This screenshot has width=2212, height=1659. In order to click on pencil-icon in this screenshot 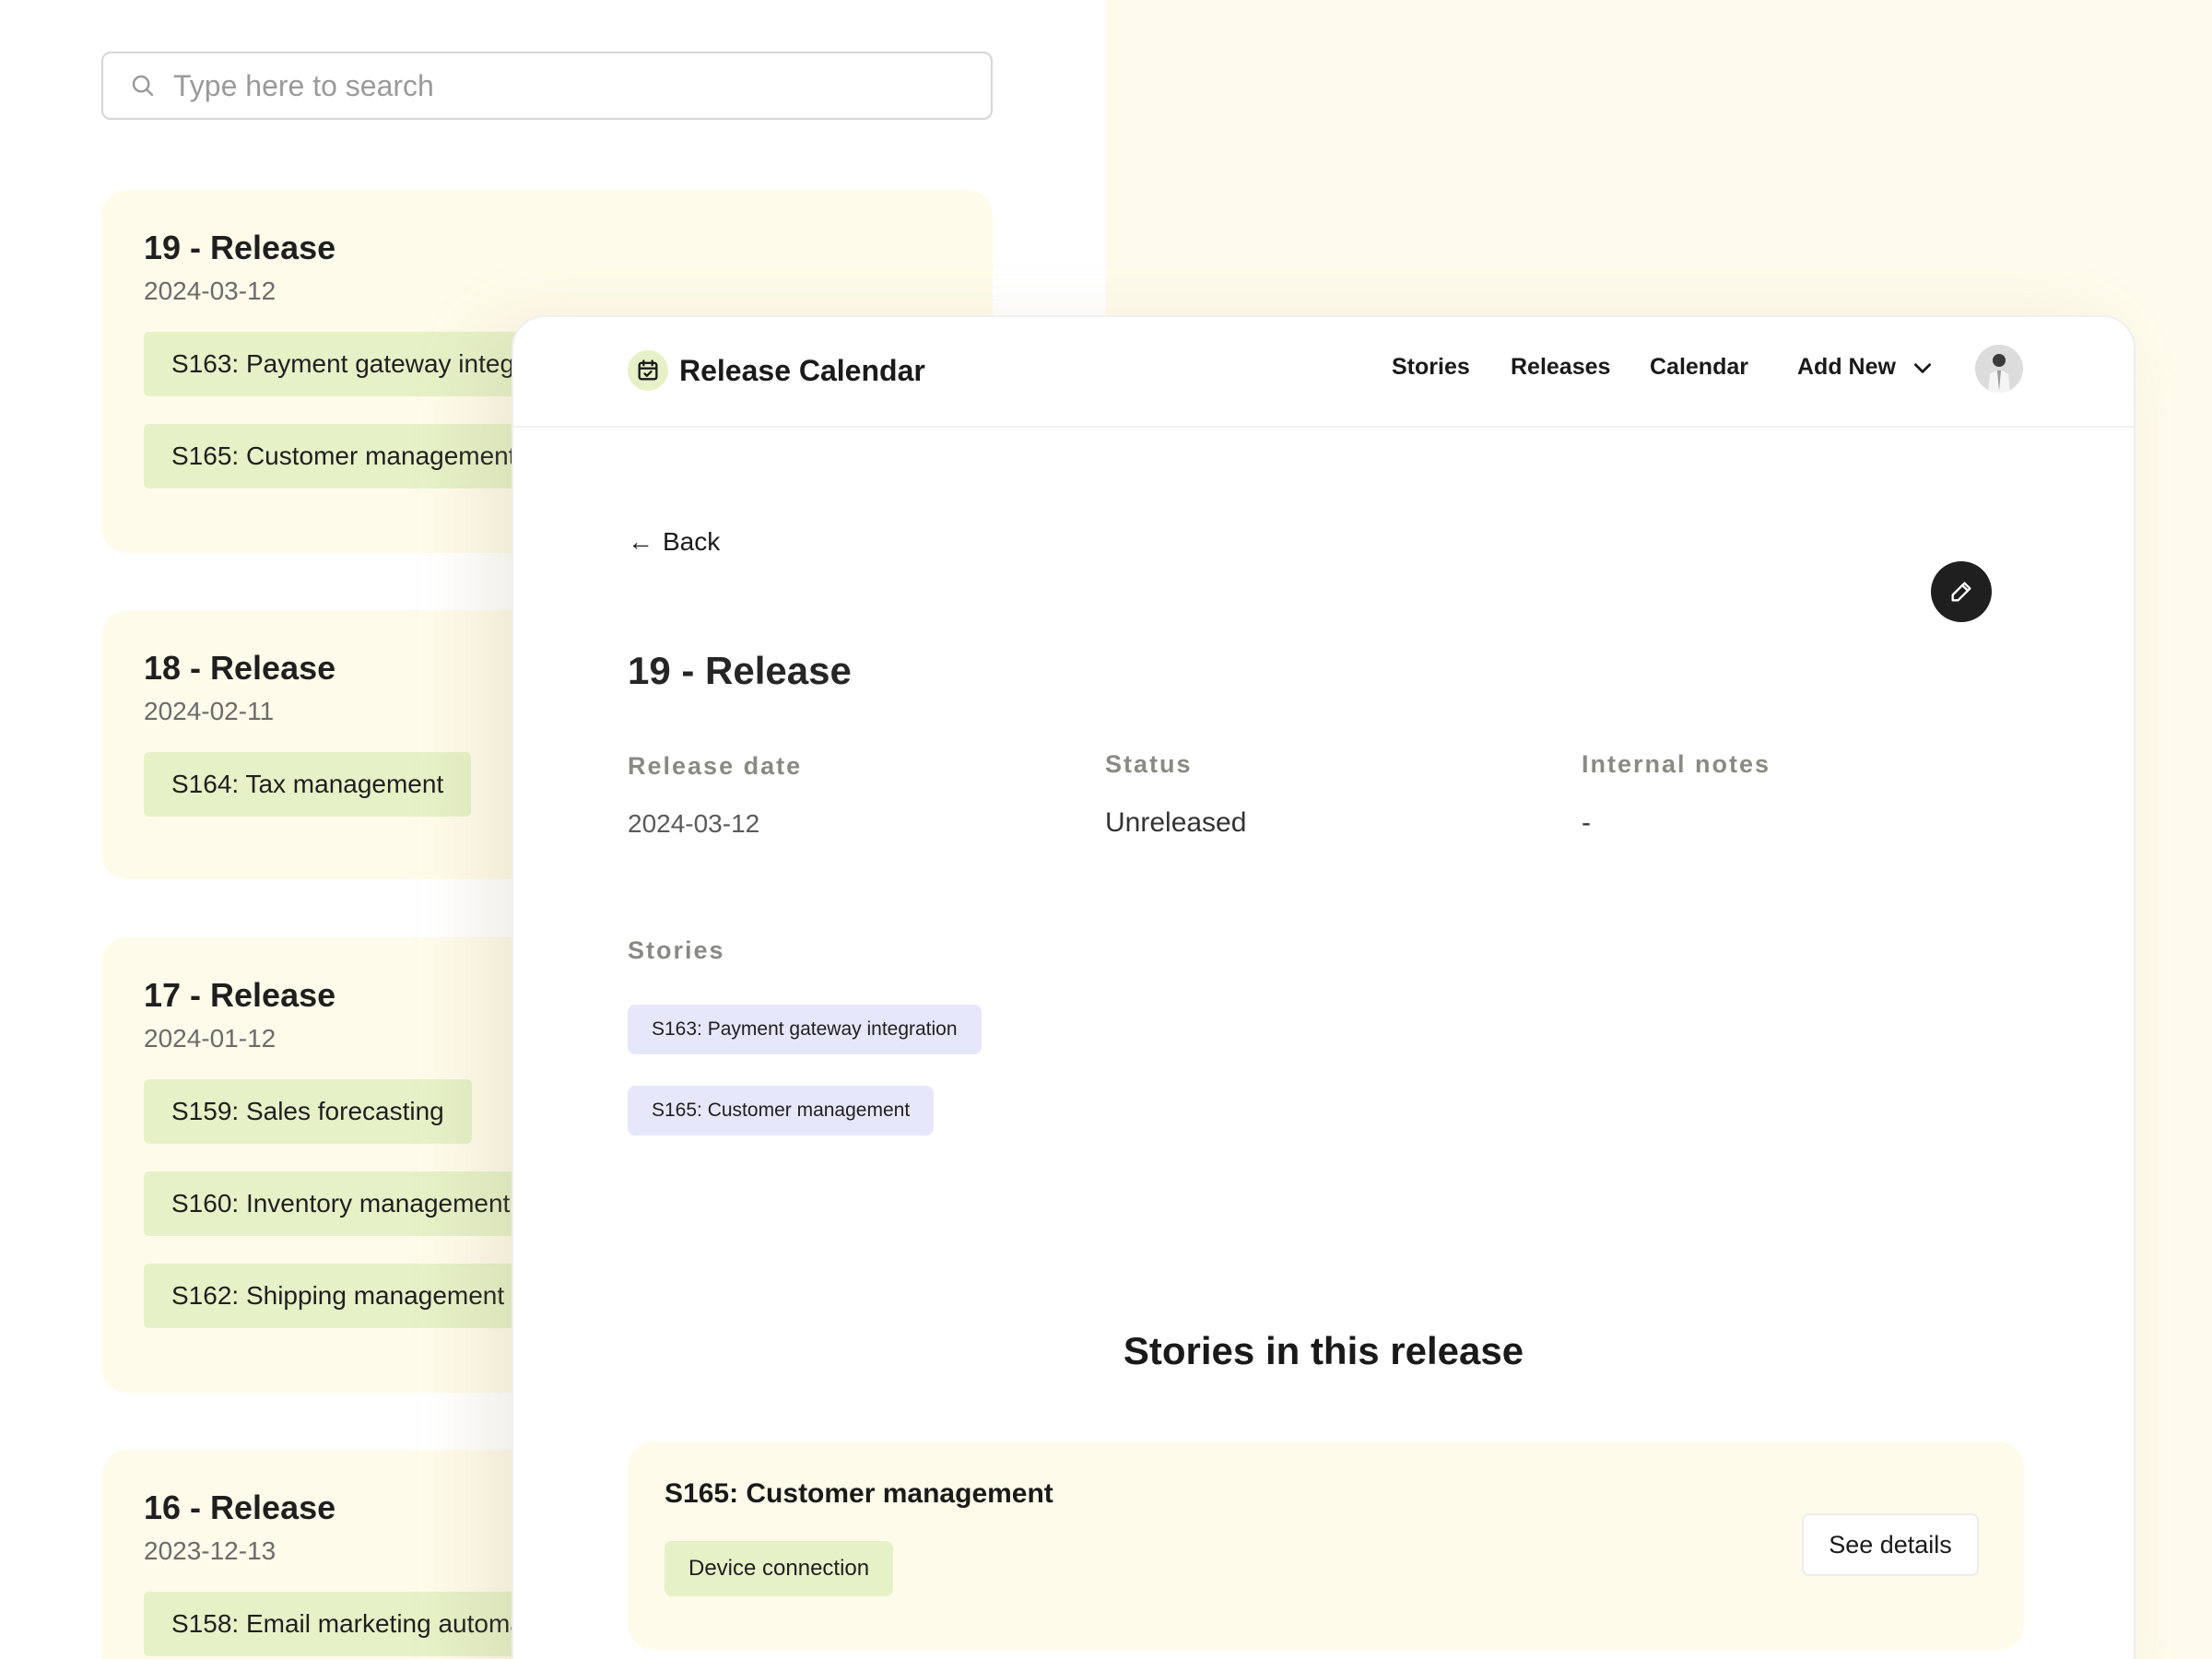, I will do `click(1961, 592)`.